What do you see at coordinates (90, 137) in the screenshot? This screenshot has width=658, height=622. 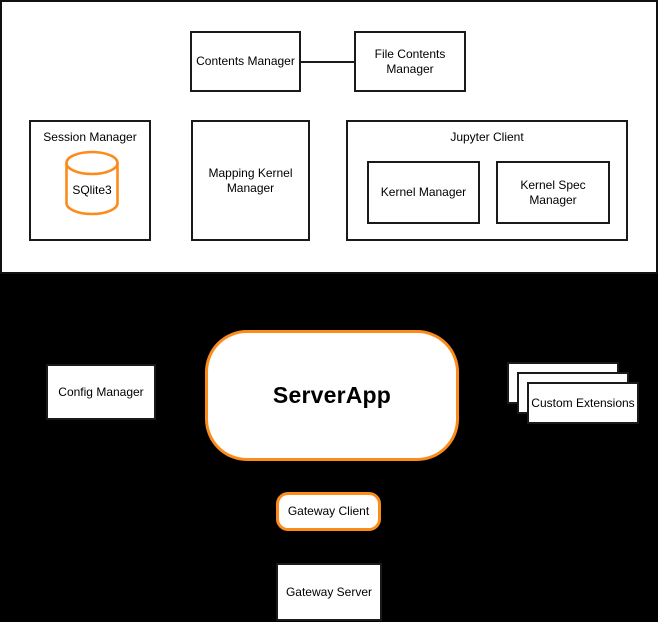 I see `session-manager-label: Session Manager` at bounding box center [90, 137].